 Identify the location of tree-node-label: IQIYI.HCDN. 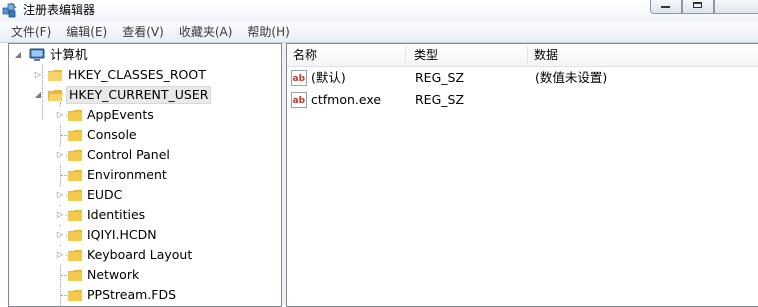
(122, 234).